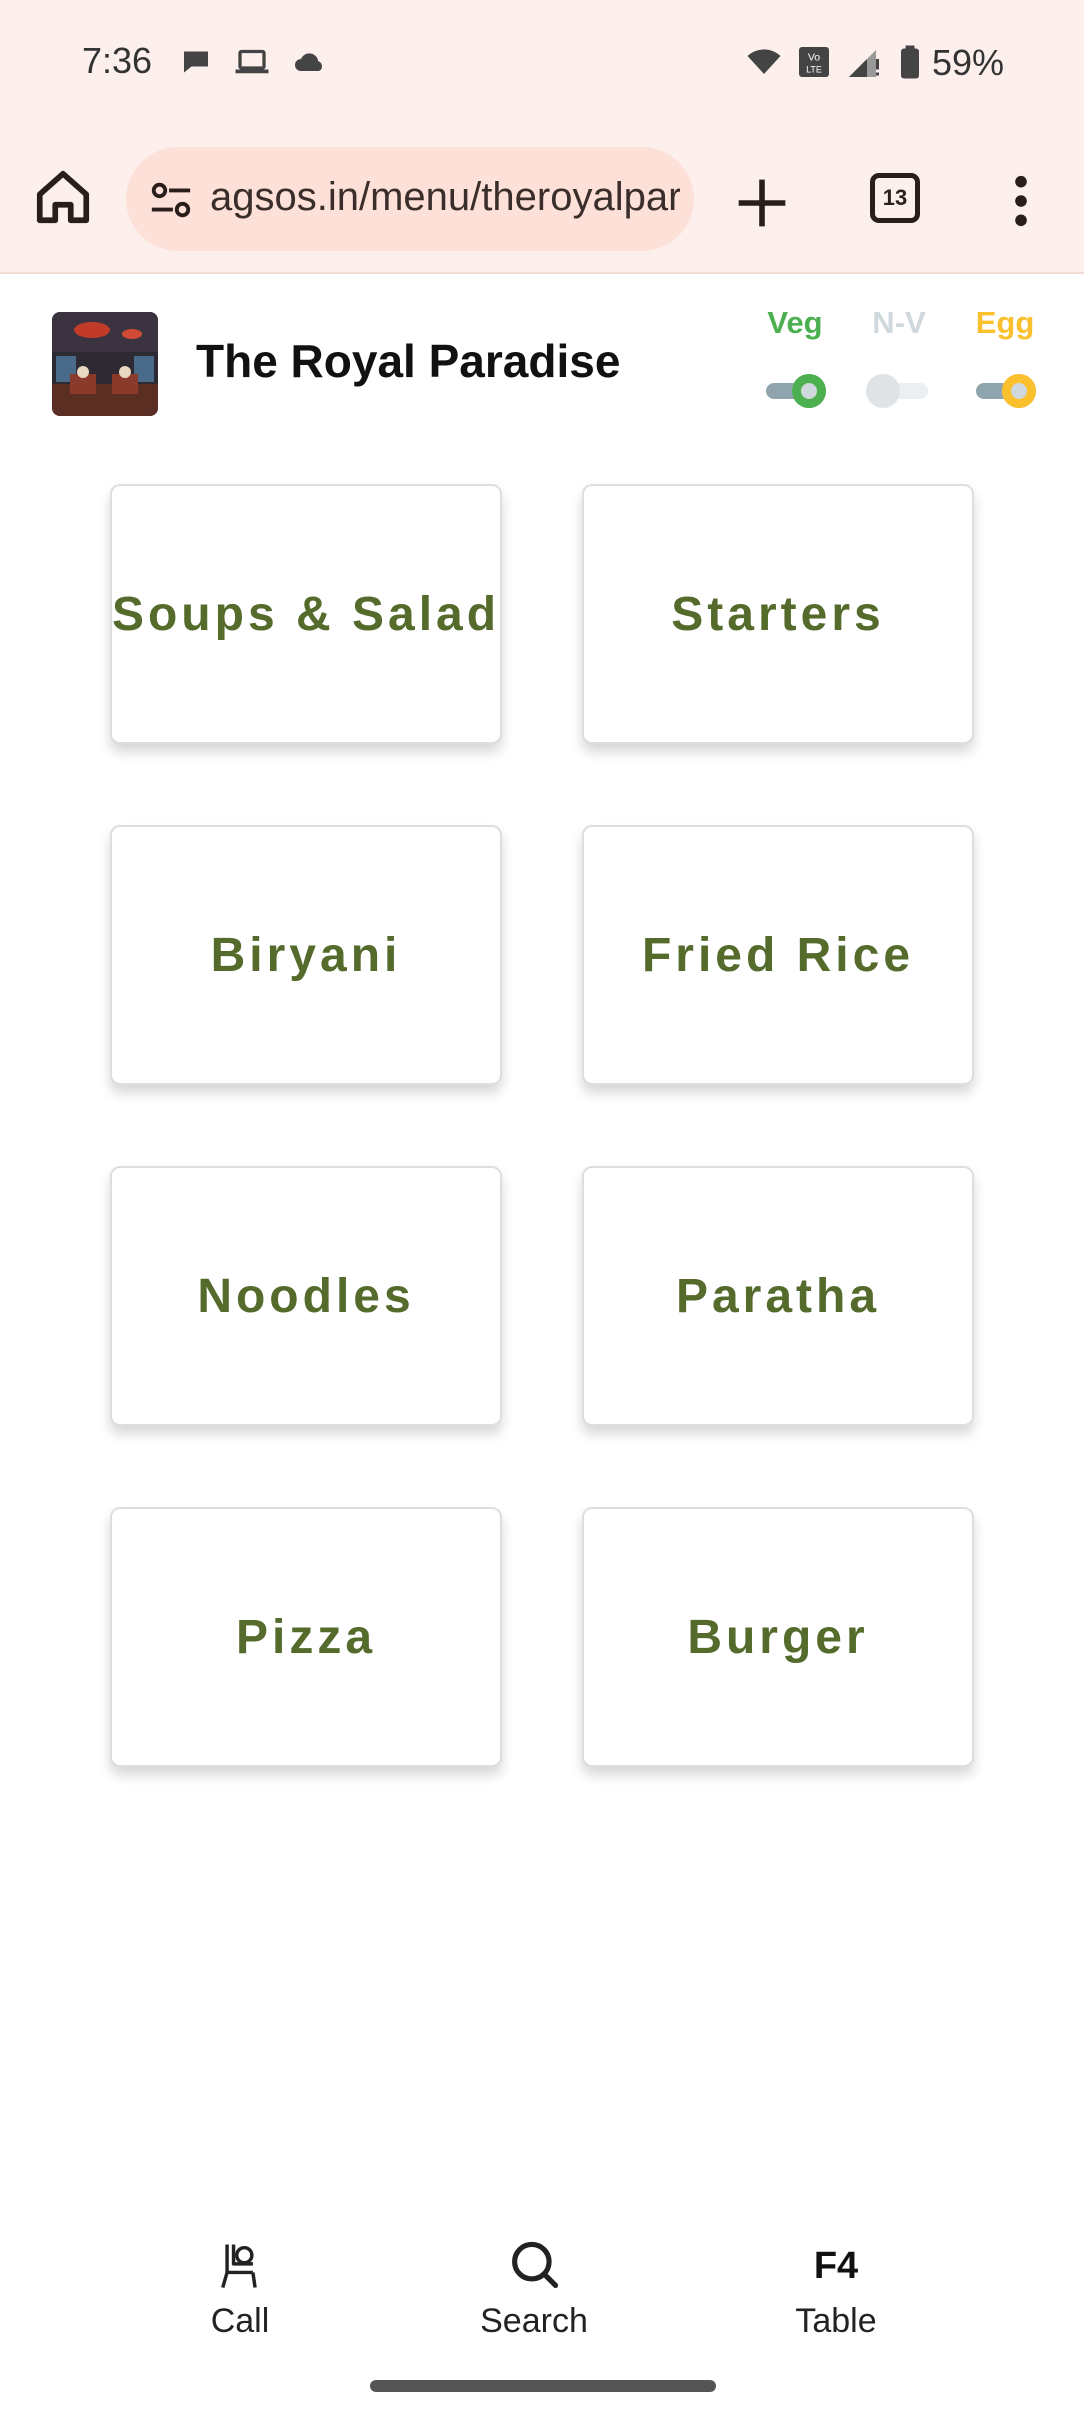 This screenshot has height=2412, width=1084. I want to click on table-code: F4, so click(836, 2266).